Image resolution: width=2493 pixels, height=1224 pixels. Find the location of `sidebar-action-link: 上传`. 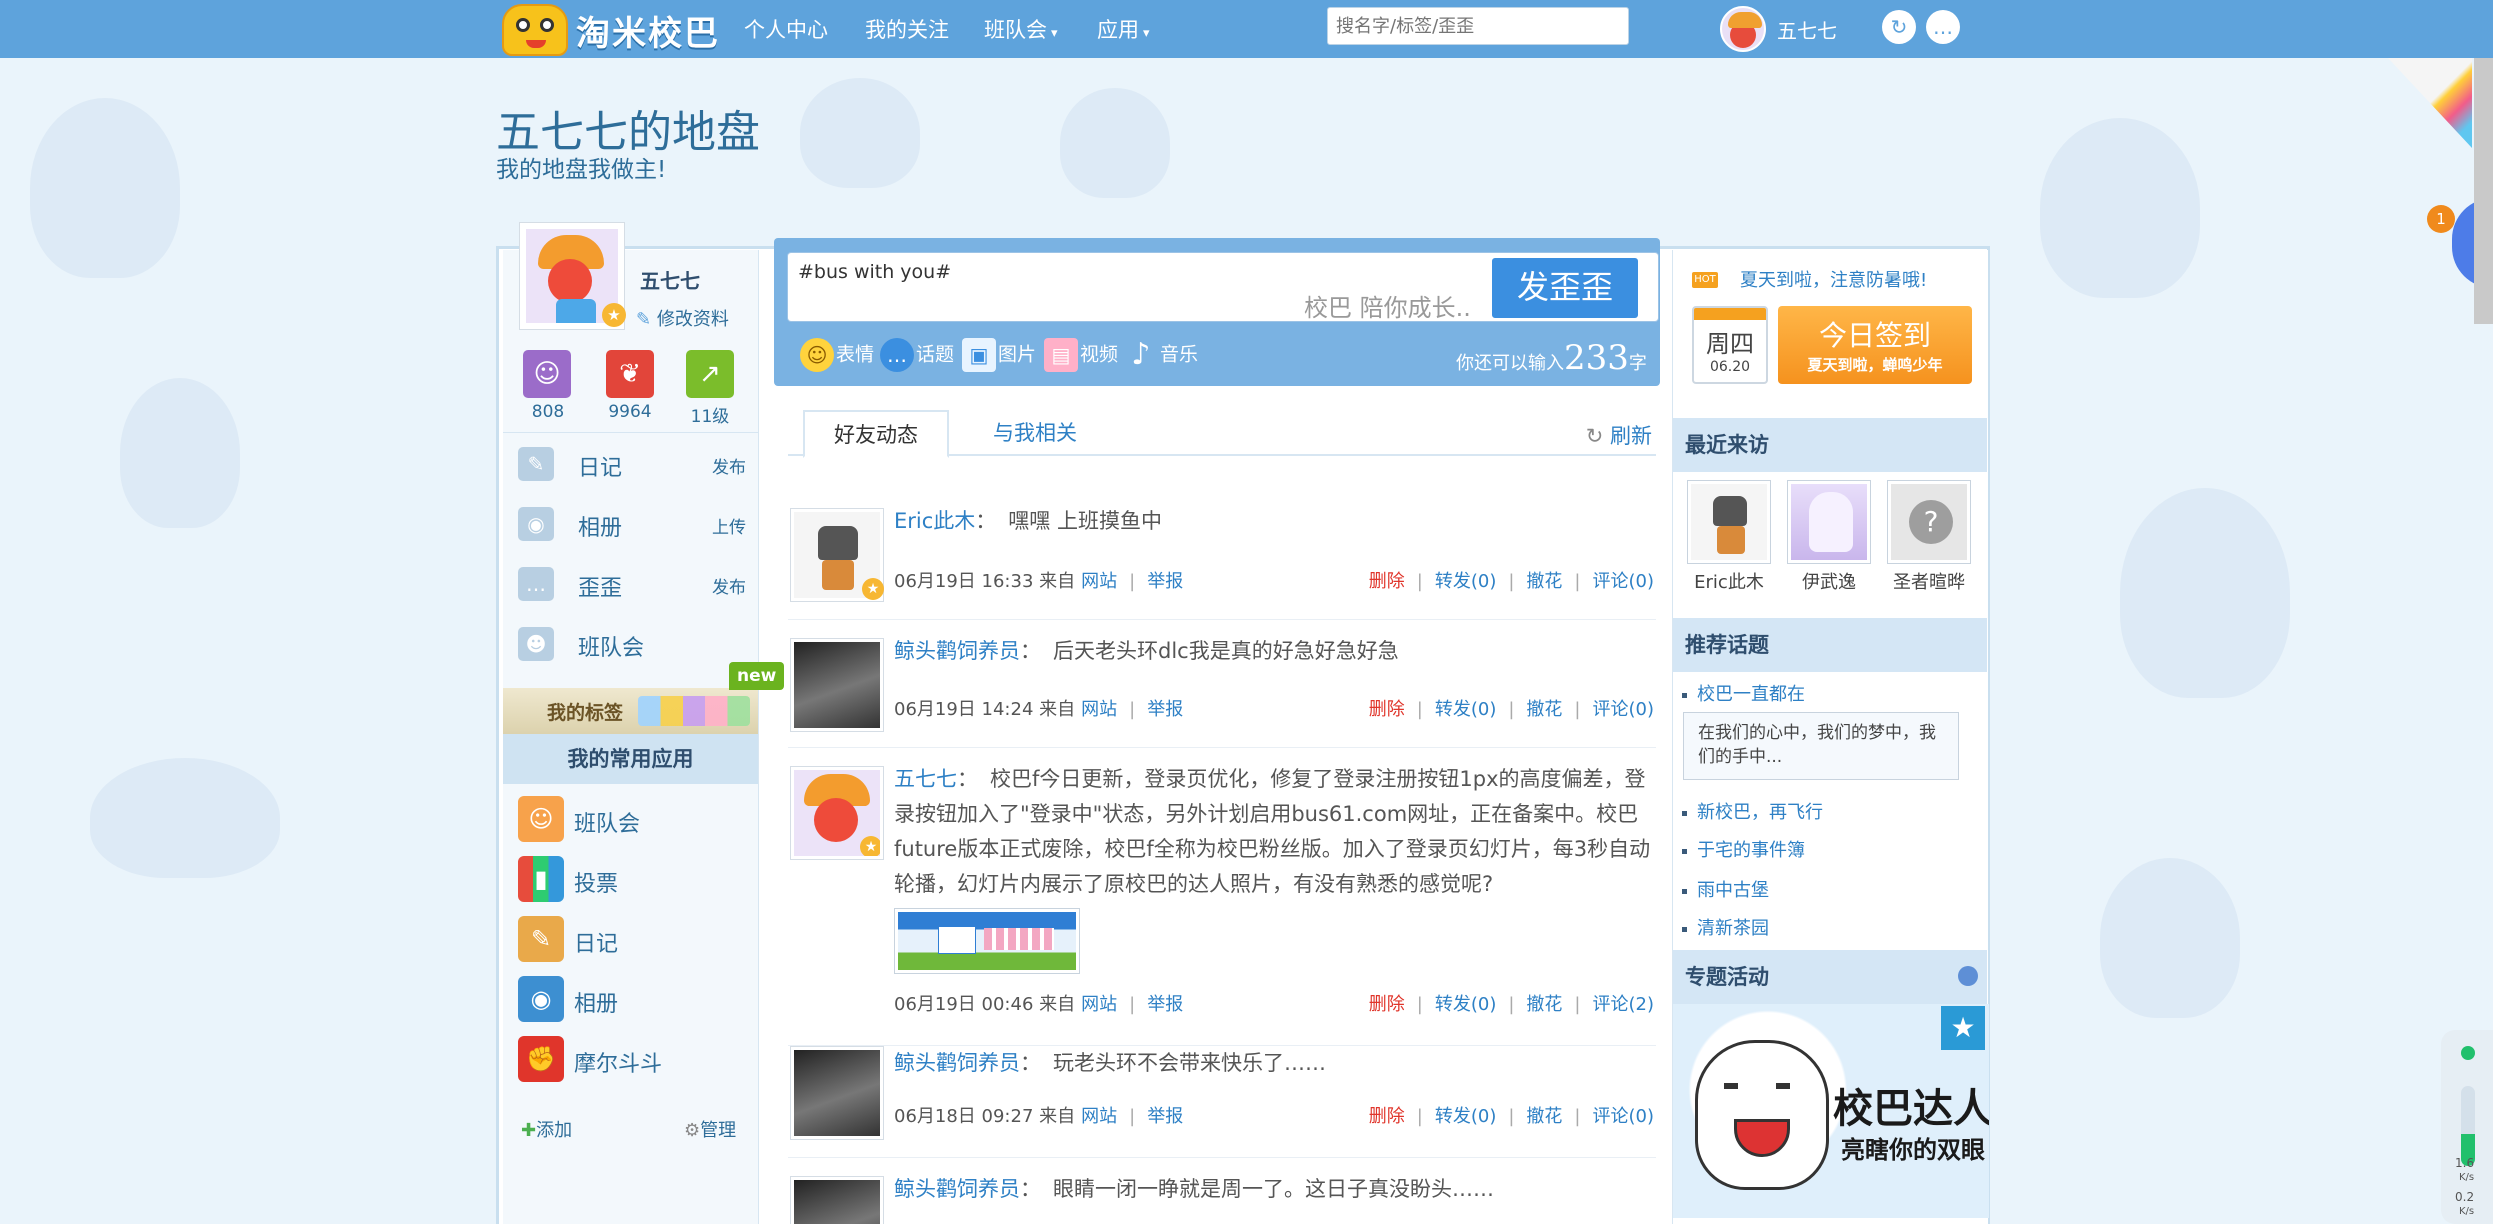

sidebar-action-link: 上传 is located at coordinates (729, 525).